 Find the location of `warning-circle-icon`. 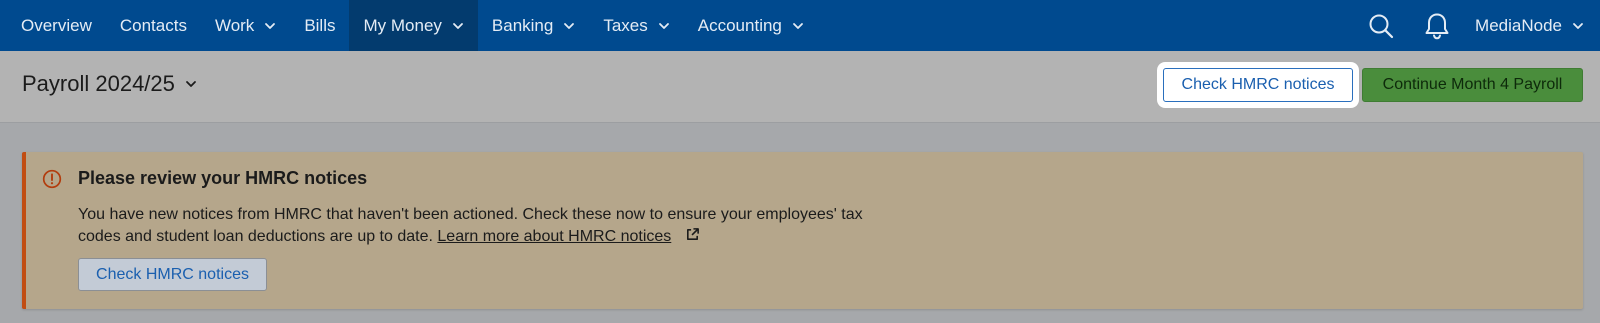

warning-circle-icon is located at coordinates (52, 179).